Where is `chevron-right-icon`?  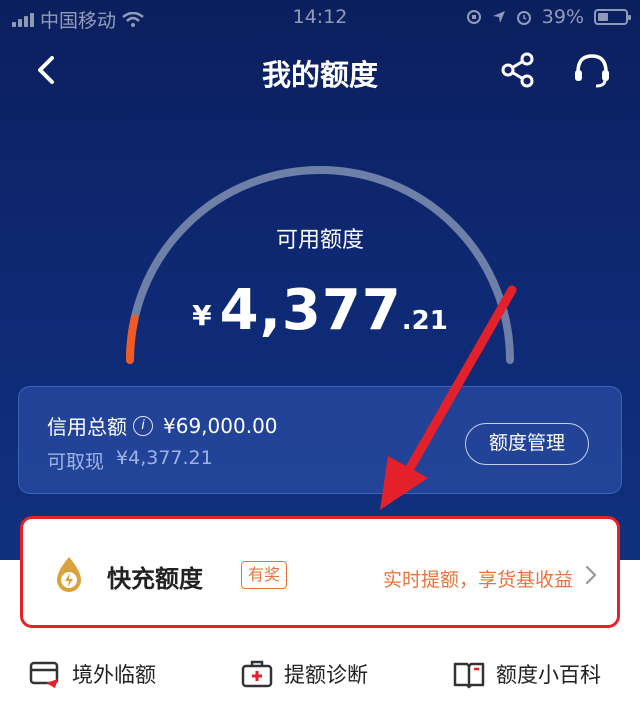
chevron-right-icon is located at coordinates (591, 575).